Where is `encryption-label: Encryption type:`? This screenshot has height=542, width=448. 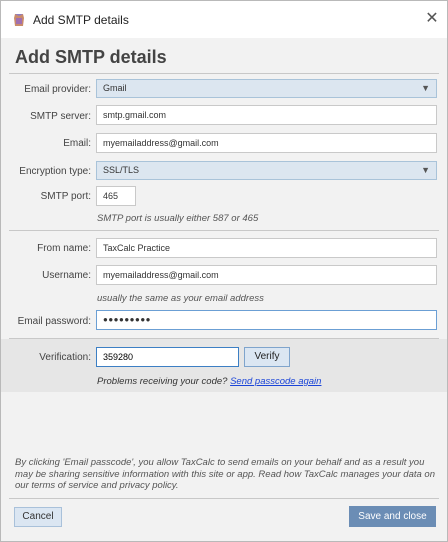
encryption-label: Encryption type: is located at coordinates (55, 171).